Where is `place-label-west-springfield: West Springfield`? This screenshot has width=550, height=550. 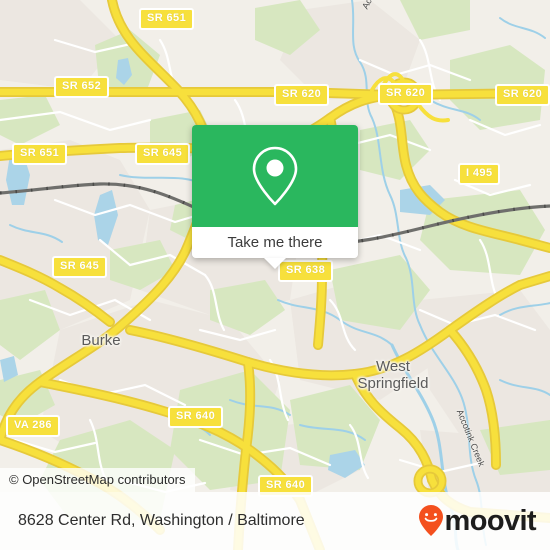
place-label-west-springfield: West Springfield is located at coordinates (393, 375).